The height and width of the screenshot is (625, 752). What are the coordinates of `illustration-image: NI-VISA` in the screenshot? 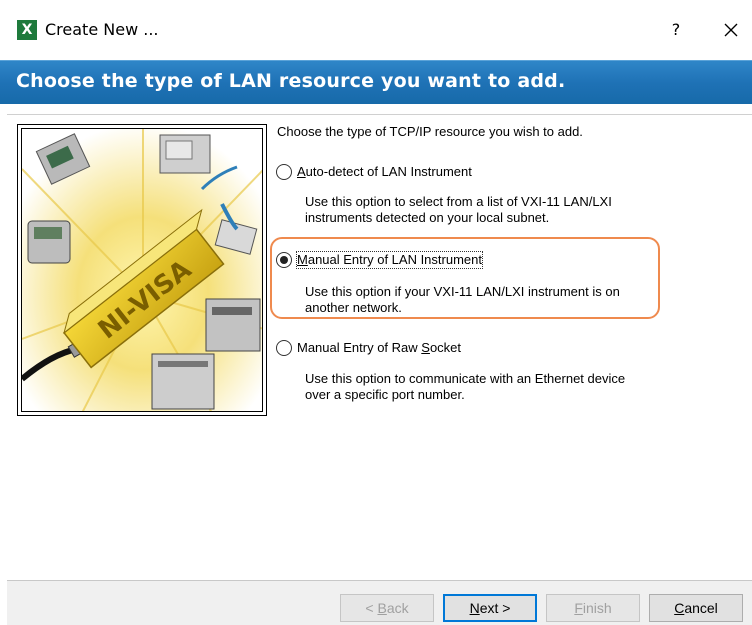 It's located at (142, 270).